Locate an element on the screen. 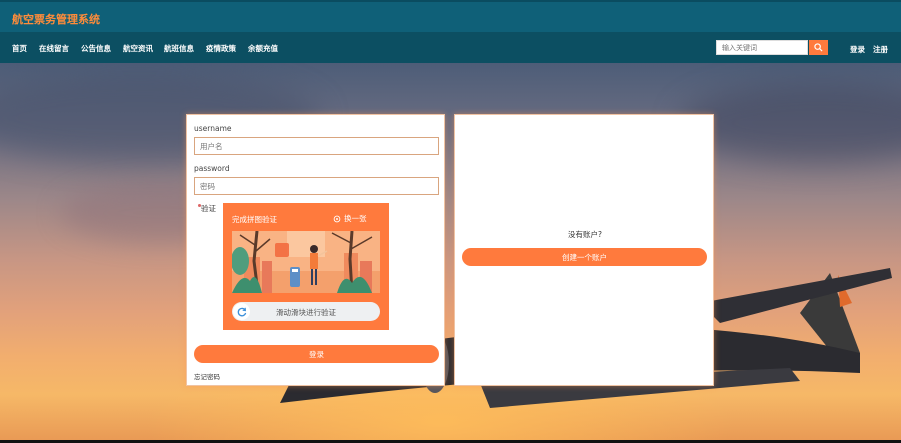 This screenshot has height=443, width=901. search-icon is located at coordinates (818, 47).